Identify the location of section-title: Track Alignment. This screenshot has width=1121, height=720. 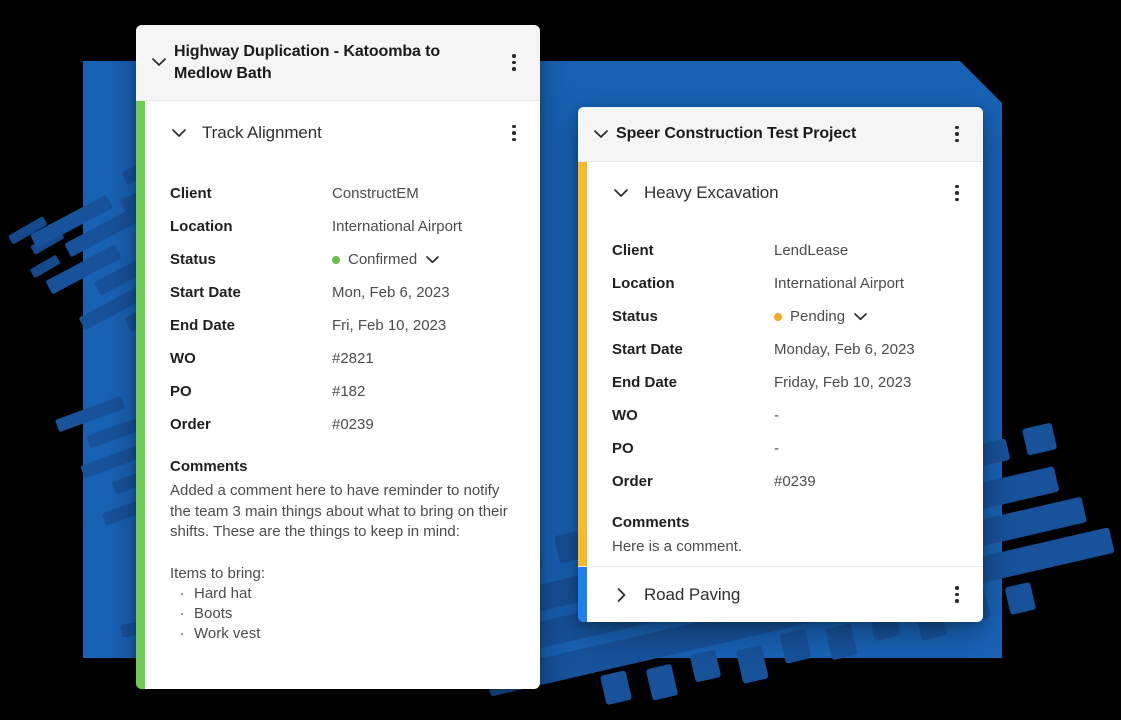
(262, 132).